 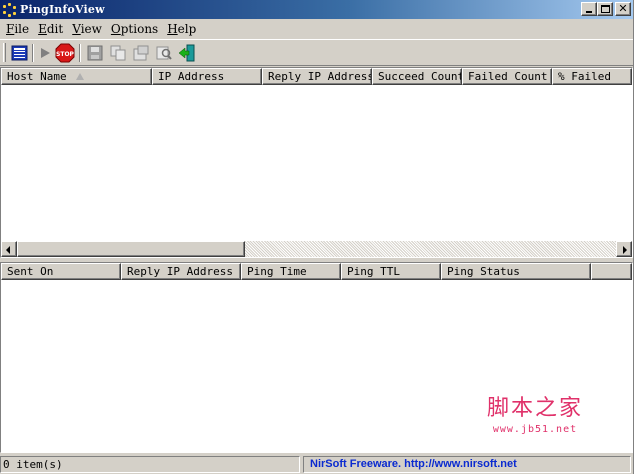 I want to click on scroll-left-button, so click(x=9, y=249).